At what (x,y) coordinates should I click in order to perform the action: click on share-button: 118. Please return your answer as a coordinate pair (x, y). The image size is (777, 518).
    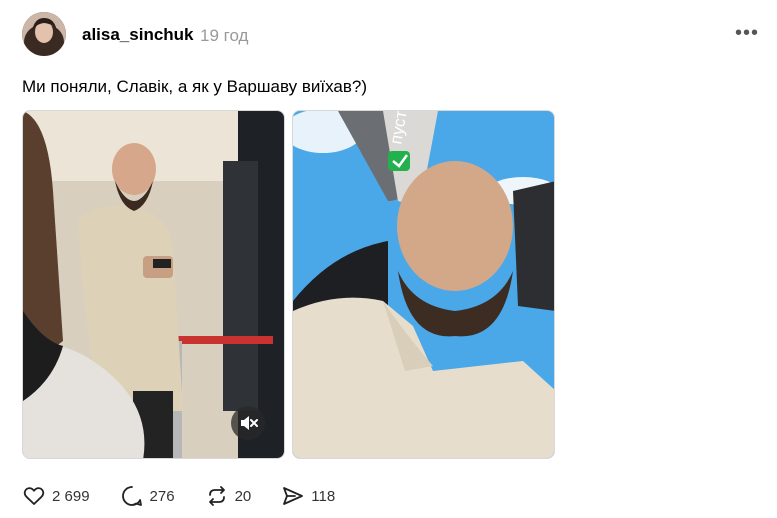
    Looking at the image, I should click on (308, 496).